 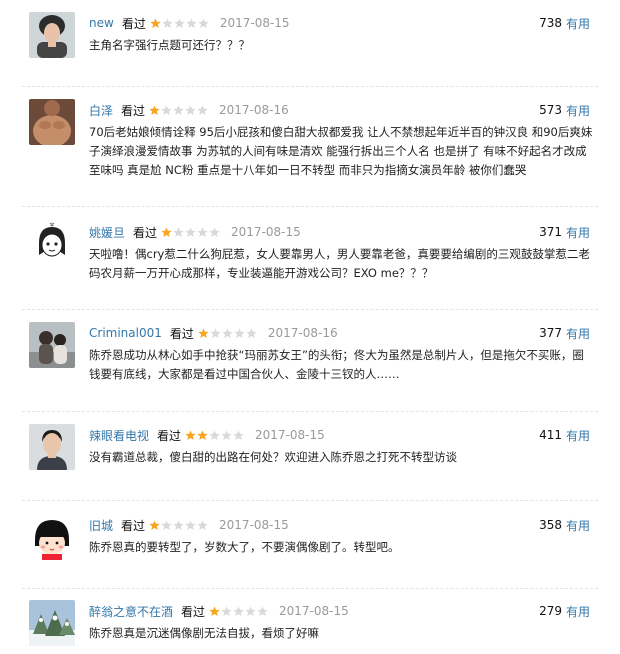 I want to click on review-text: 陈乔恩真的要转型了，岁数大了，不要演偶像剧了。转型吧。, so click(x=244, y=547).